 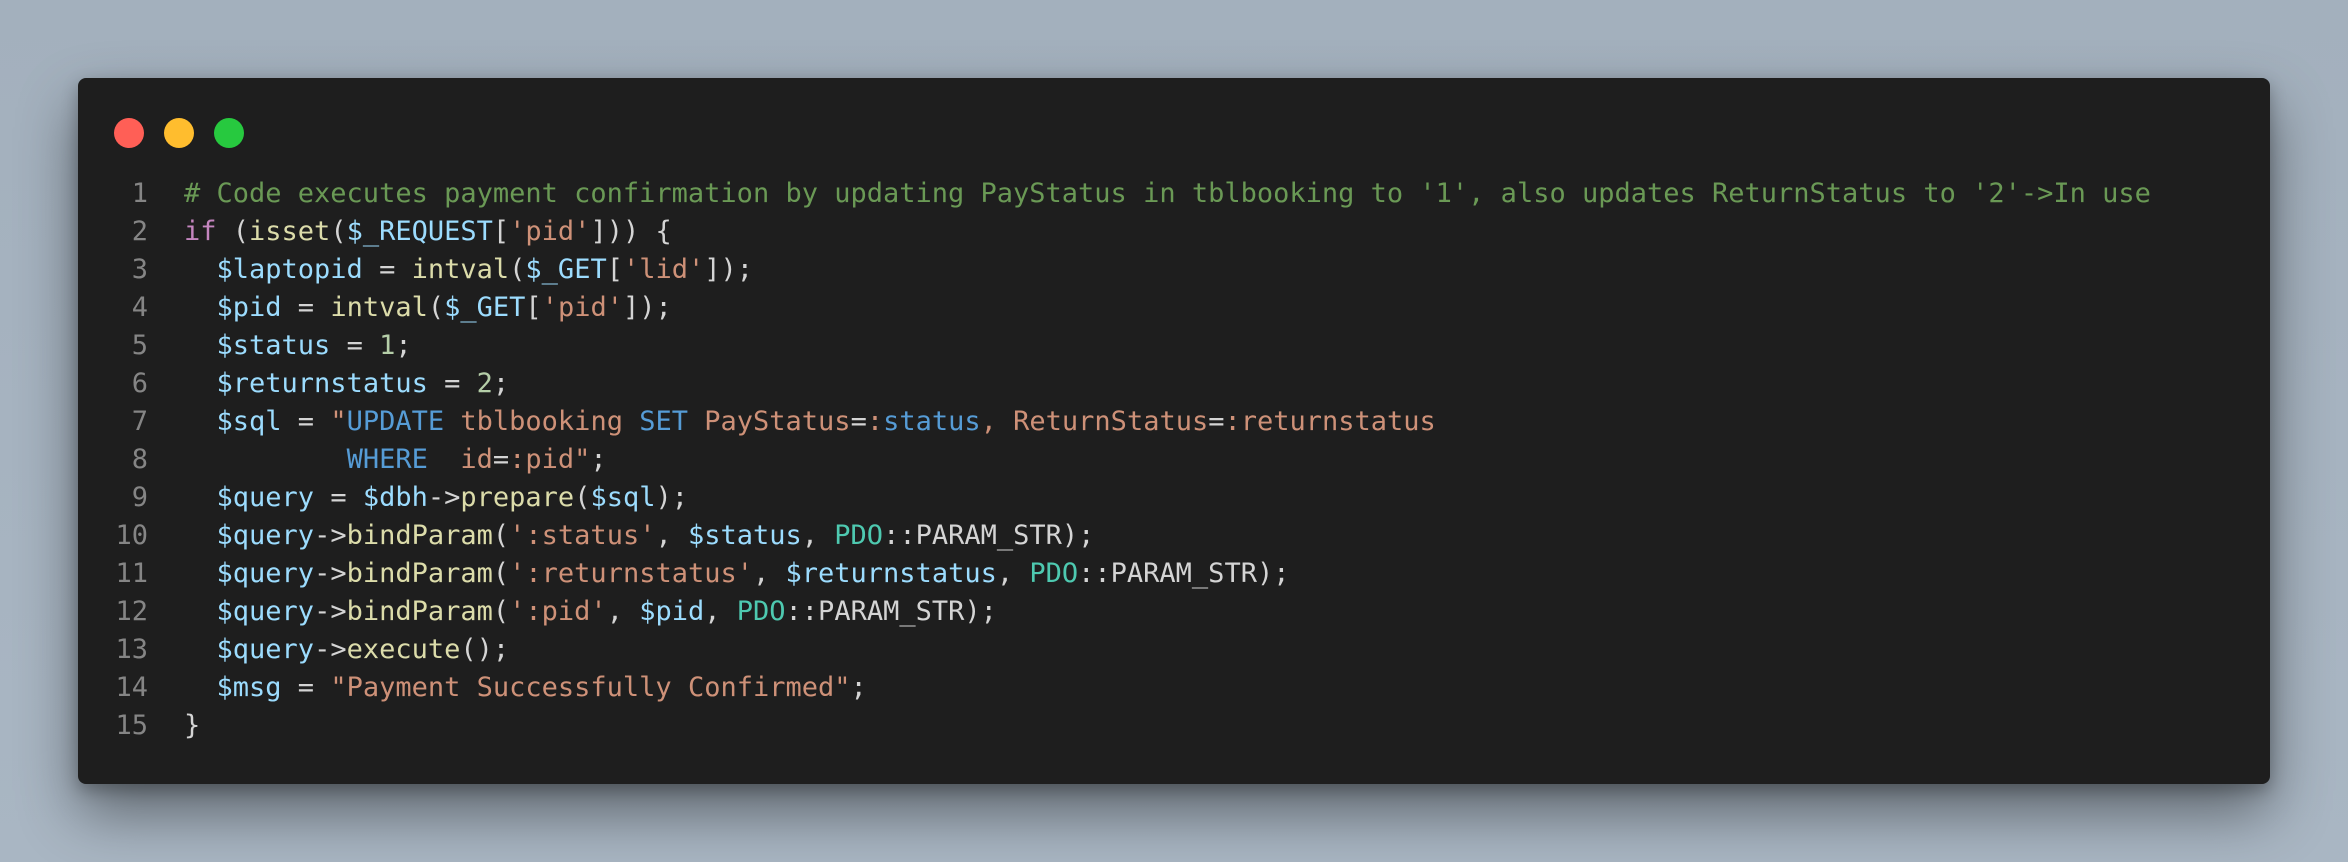 I want to click on code-token: execute, so click(x=403, y=649).